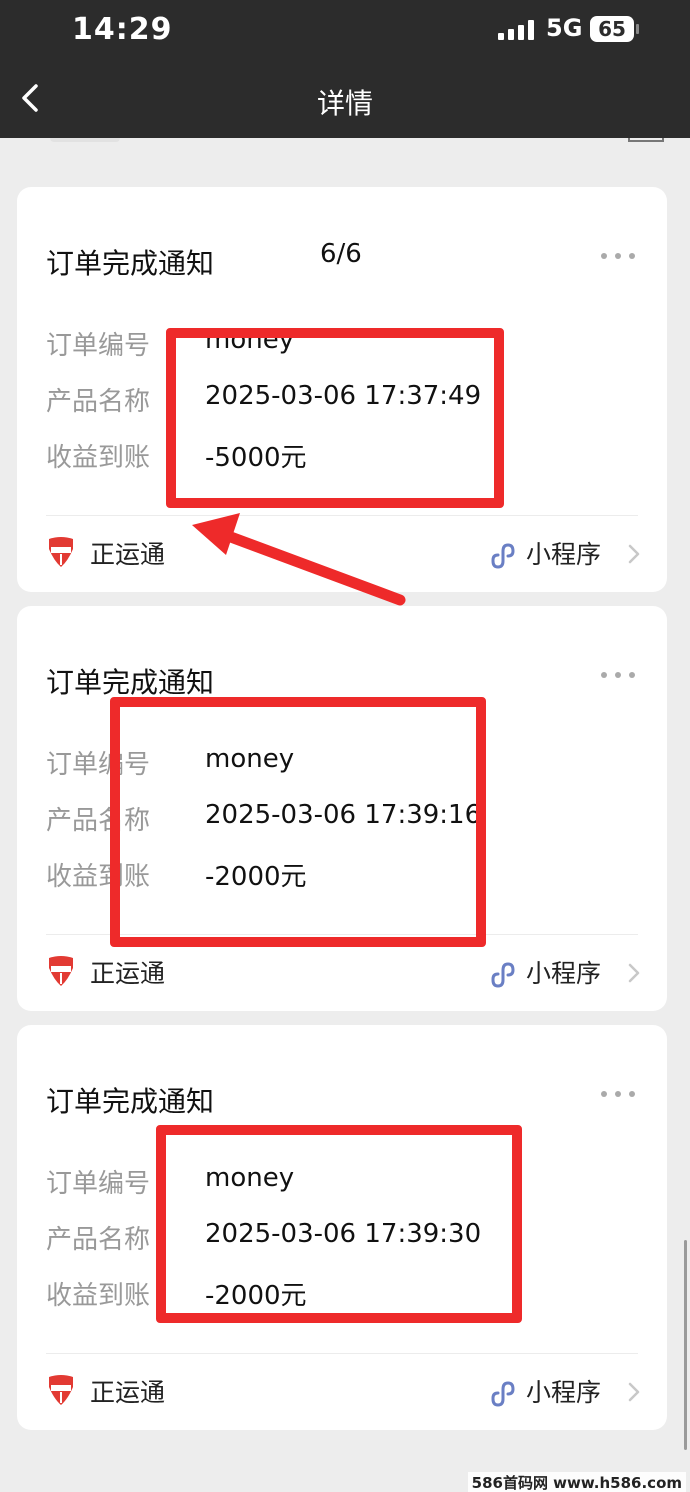 The image size is (690, 1492). I want to click on signal-icon, so click(516, 30).